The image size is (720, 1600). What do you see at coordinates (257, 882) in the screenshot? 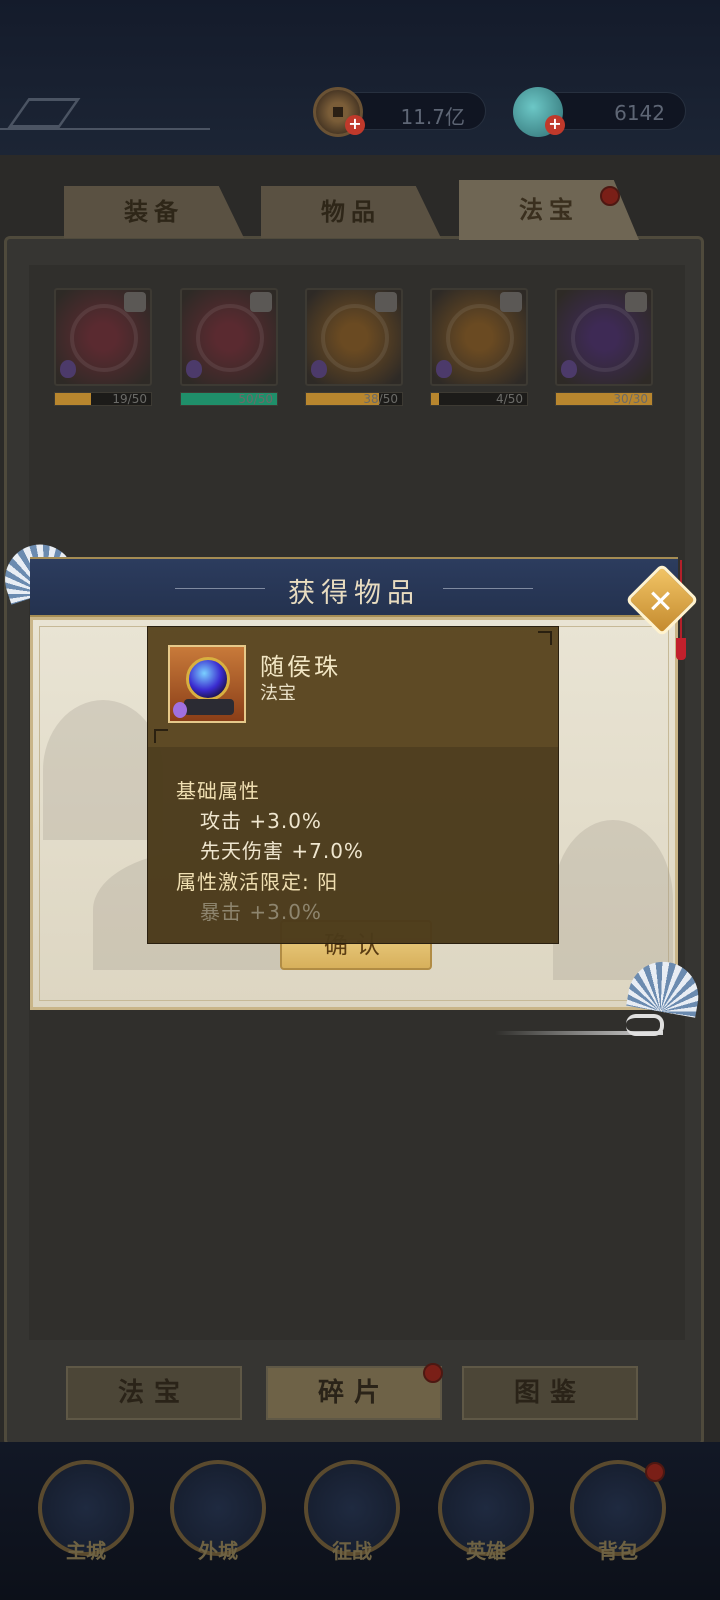
I see `activation-requirement: 属性激活限定: 阳` at bounding box center [257, 882].